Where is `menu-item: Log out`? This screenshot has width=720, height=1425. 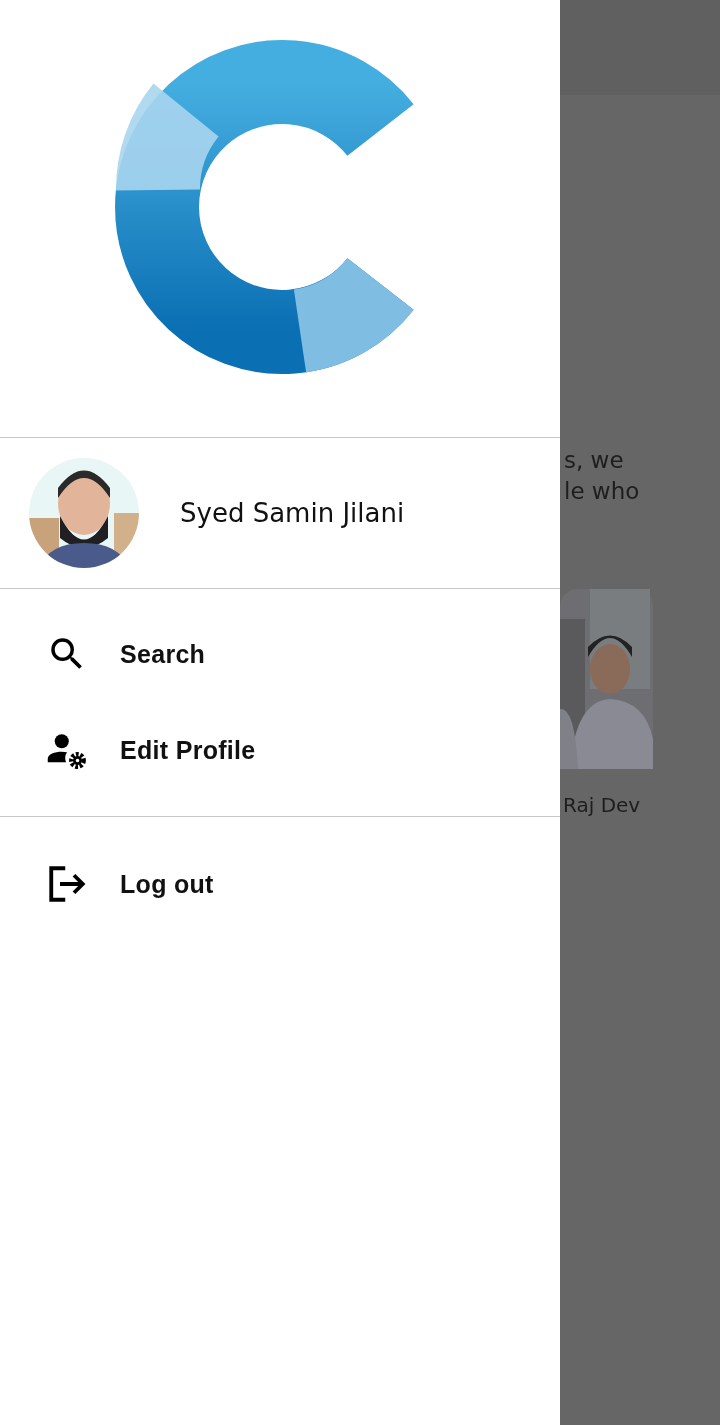 menu-item: Log out is located at coordinates (280, 884).